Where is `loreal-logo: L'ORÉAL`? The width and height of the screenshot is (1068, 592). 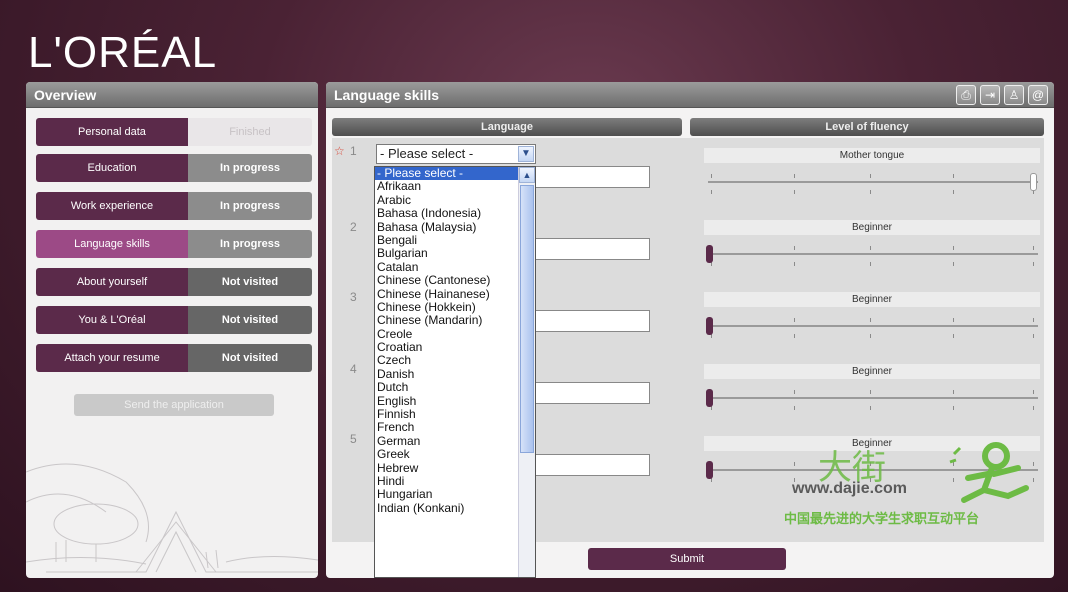
loreal-logo: L'ORÉAL is located at coordinates (123, 52).